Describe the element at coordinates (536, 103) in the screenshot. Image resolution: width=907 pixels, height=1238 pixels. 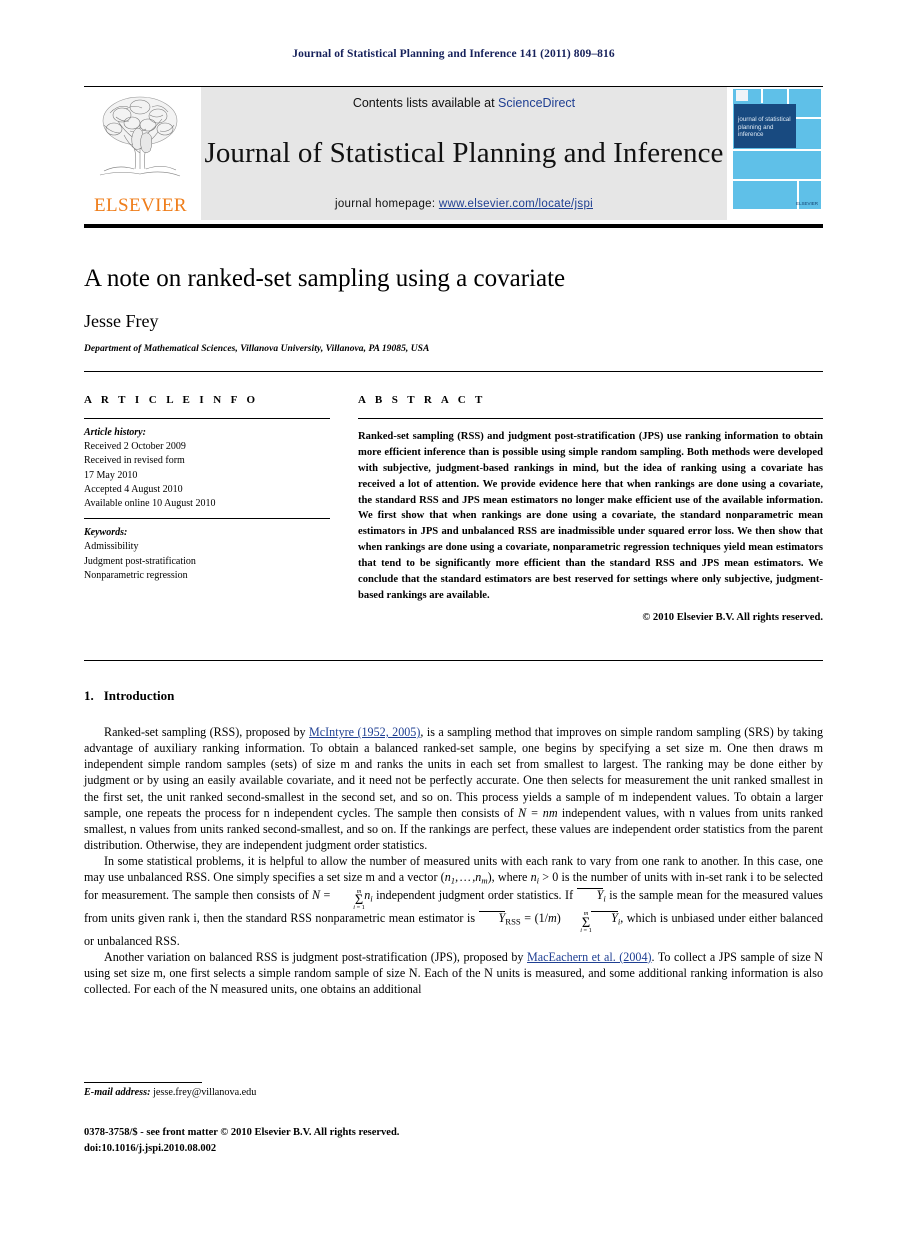
I see `sciencedirect-link: ScienceDirect` at that location.